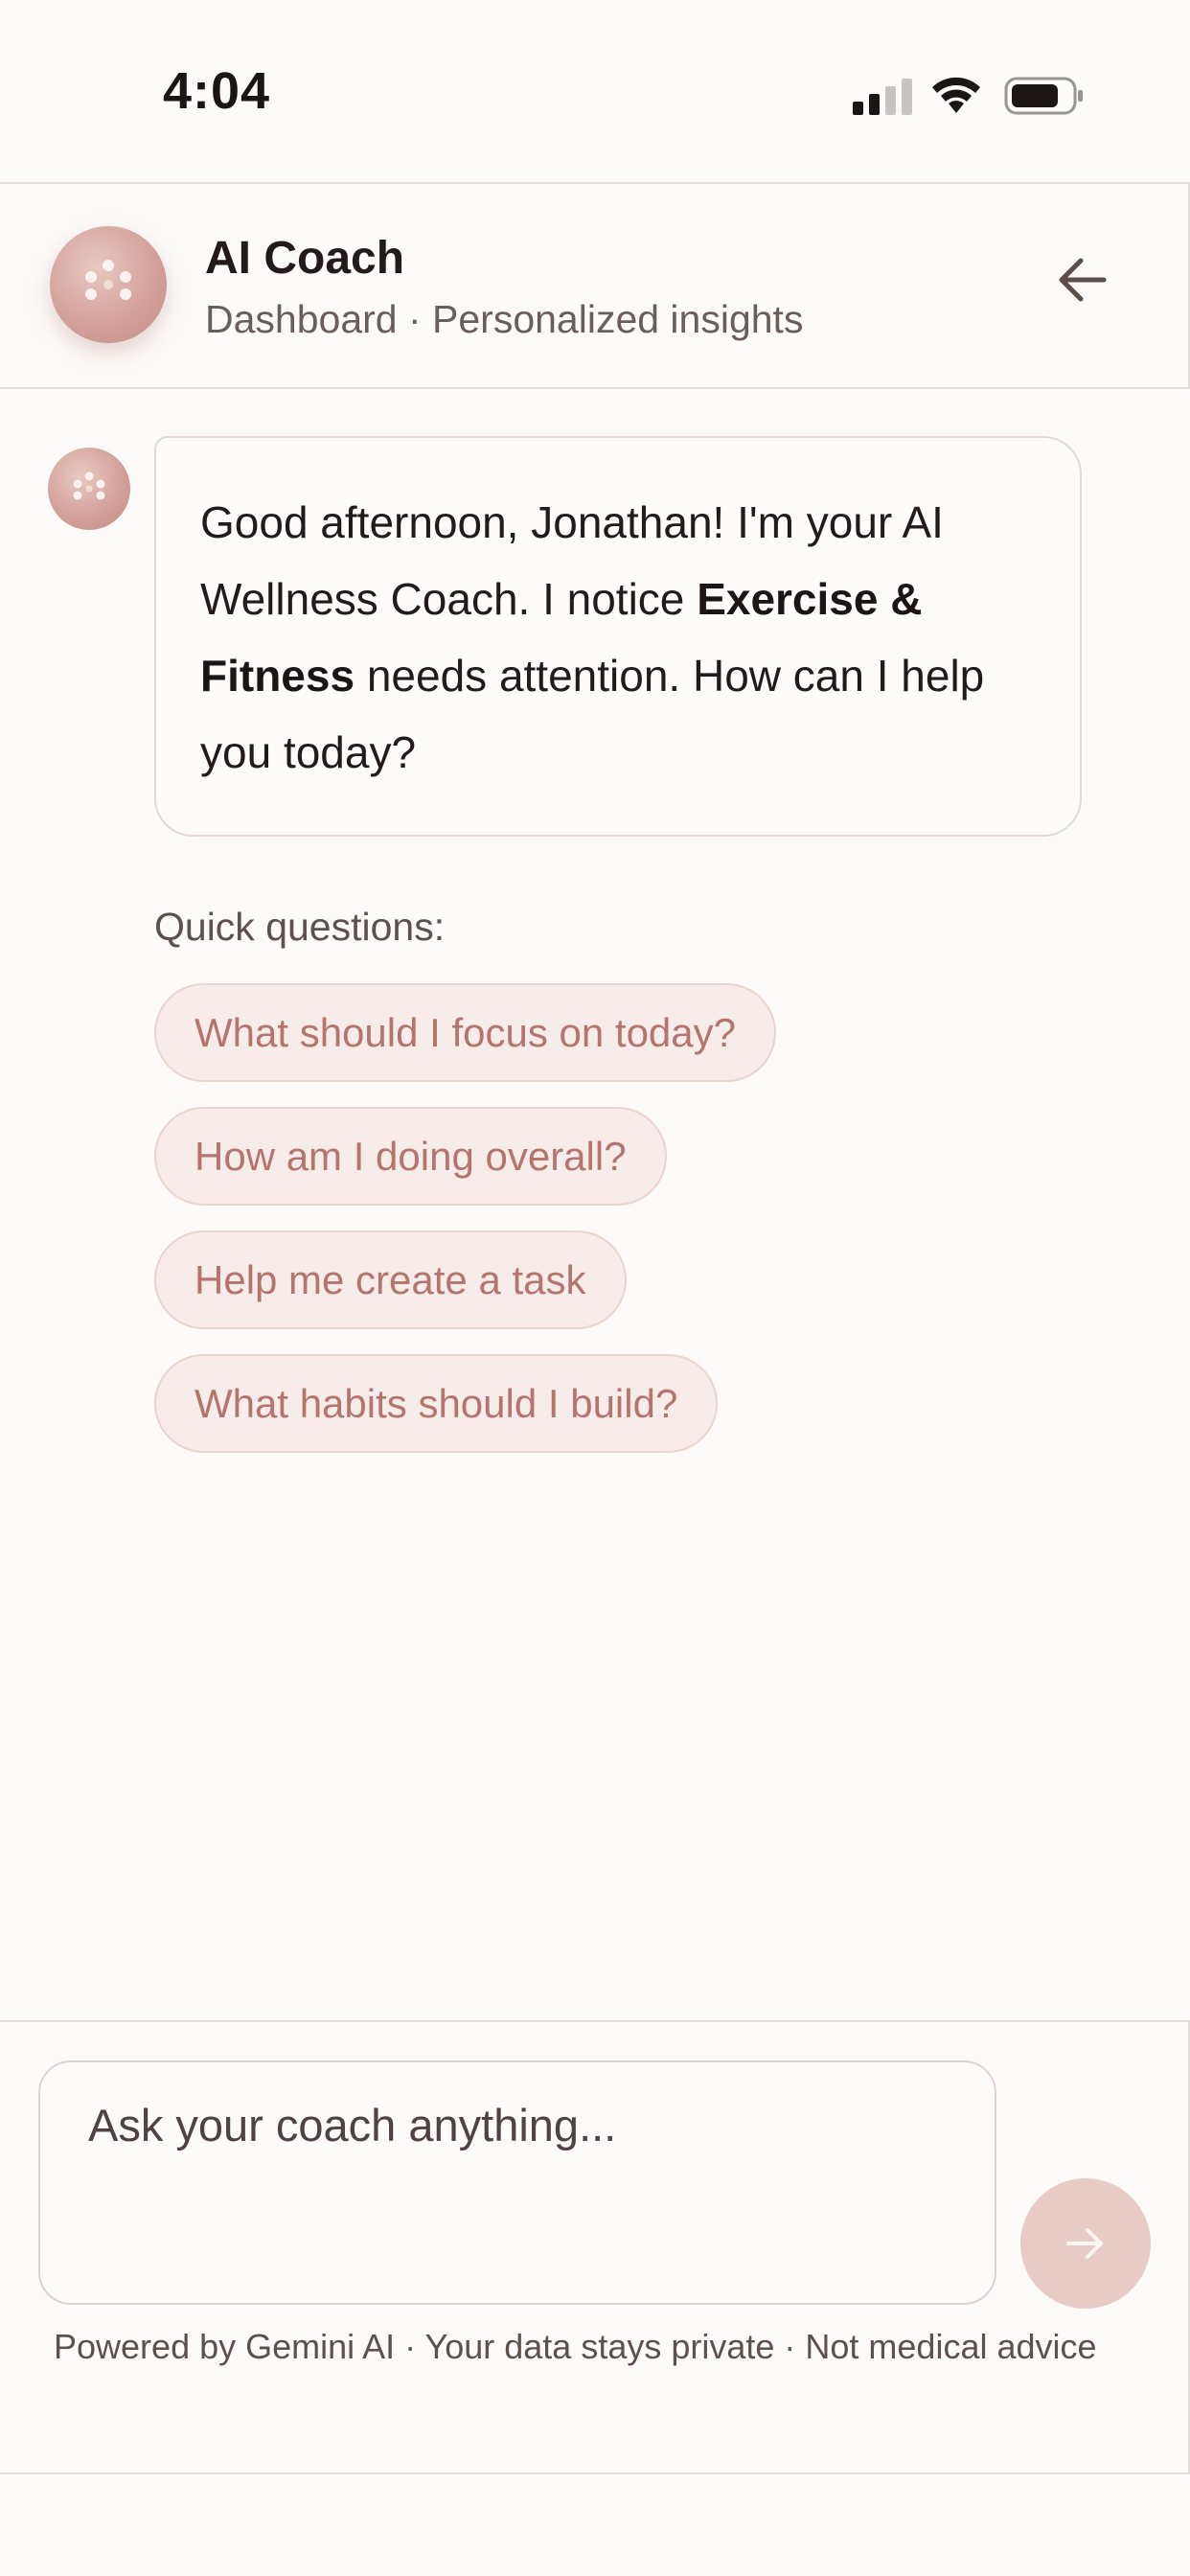  I want to click on coach-avatar, so click(109, 284).